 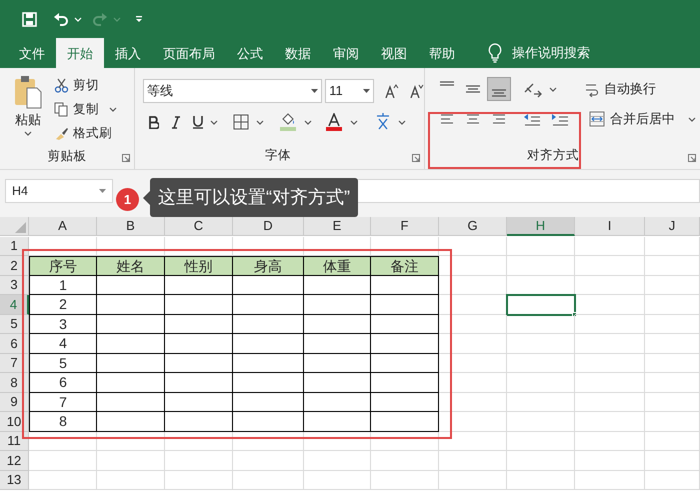 I want to click on column-heading: 姓名, so click(x=131, y=266).